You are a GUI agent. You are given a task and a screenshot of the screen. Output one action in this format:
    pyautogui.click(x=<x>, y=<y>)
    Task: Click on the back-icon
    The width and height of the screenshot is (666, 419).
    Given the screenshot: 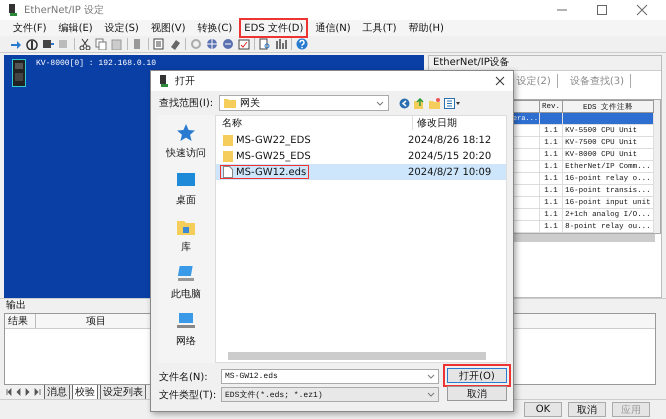 What is the action you would take?
    pyautogui.click(x=404, y=103)
    